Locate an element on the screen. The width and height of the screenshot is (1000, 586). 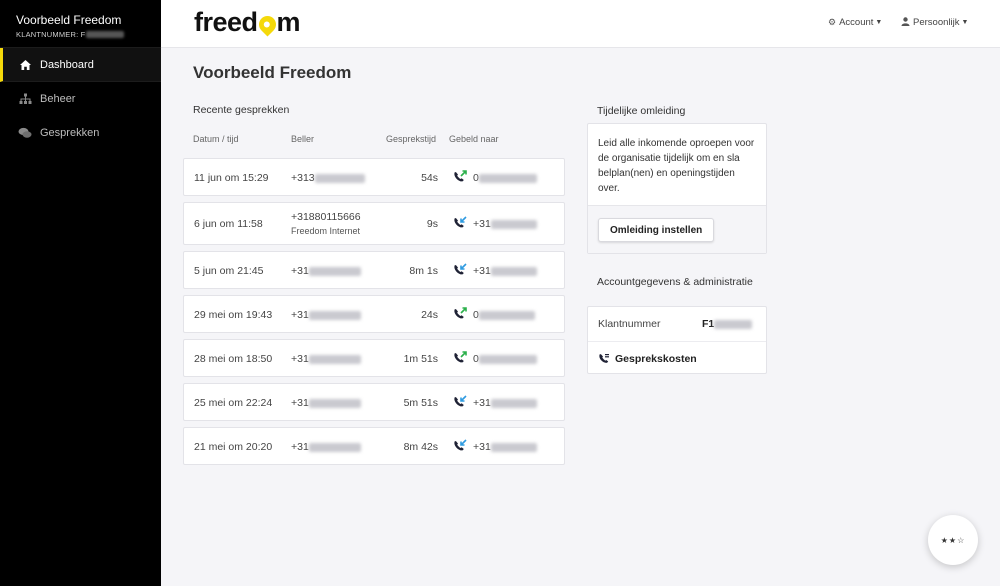
call-row: 21 mei om 20:20 +31 8m 42s +31 is located at coordinates (374, 446).